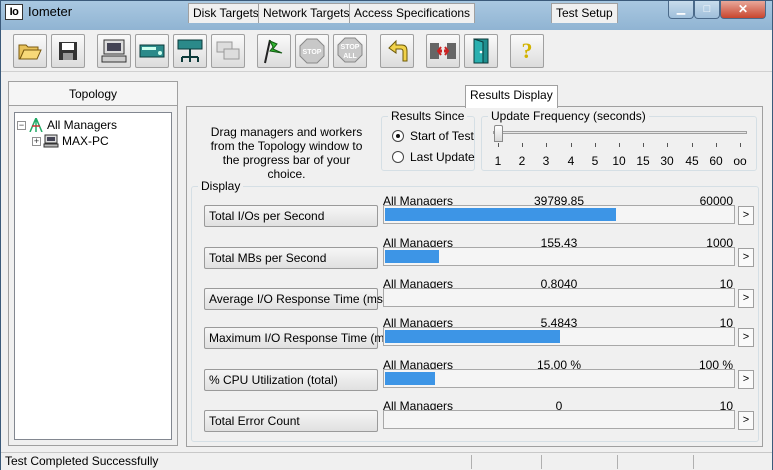  I want to click on all-managers-icon, so click(36, 125).